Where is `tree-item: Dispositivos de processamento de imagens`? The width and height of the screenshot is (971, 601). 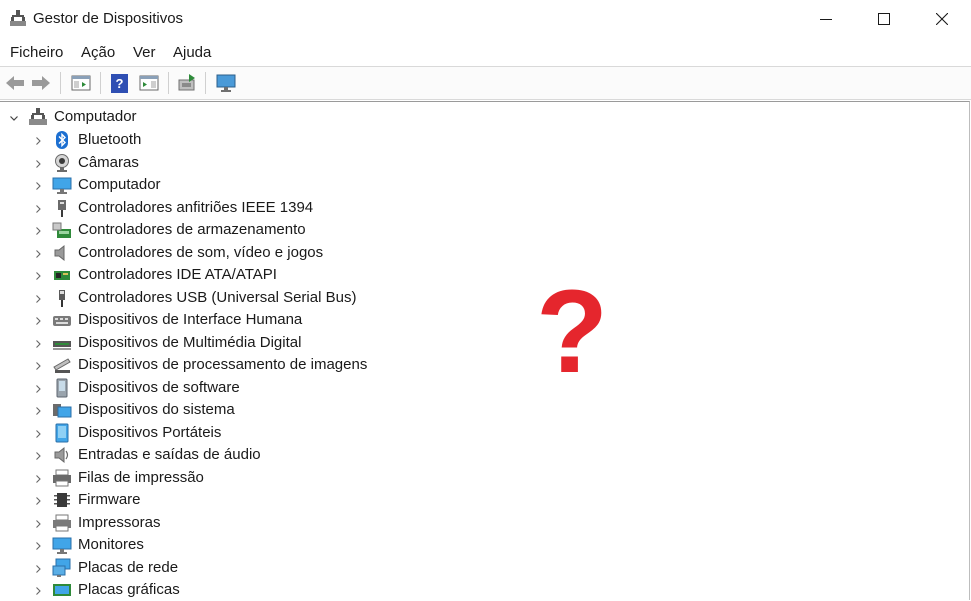
tree-item: Dispositivos de processamento de imagens is located at coordinates (250, 365).